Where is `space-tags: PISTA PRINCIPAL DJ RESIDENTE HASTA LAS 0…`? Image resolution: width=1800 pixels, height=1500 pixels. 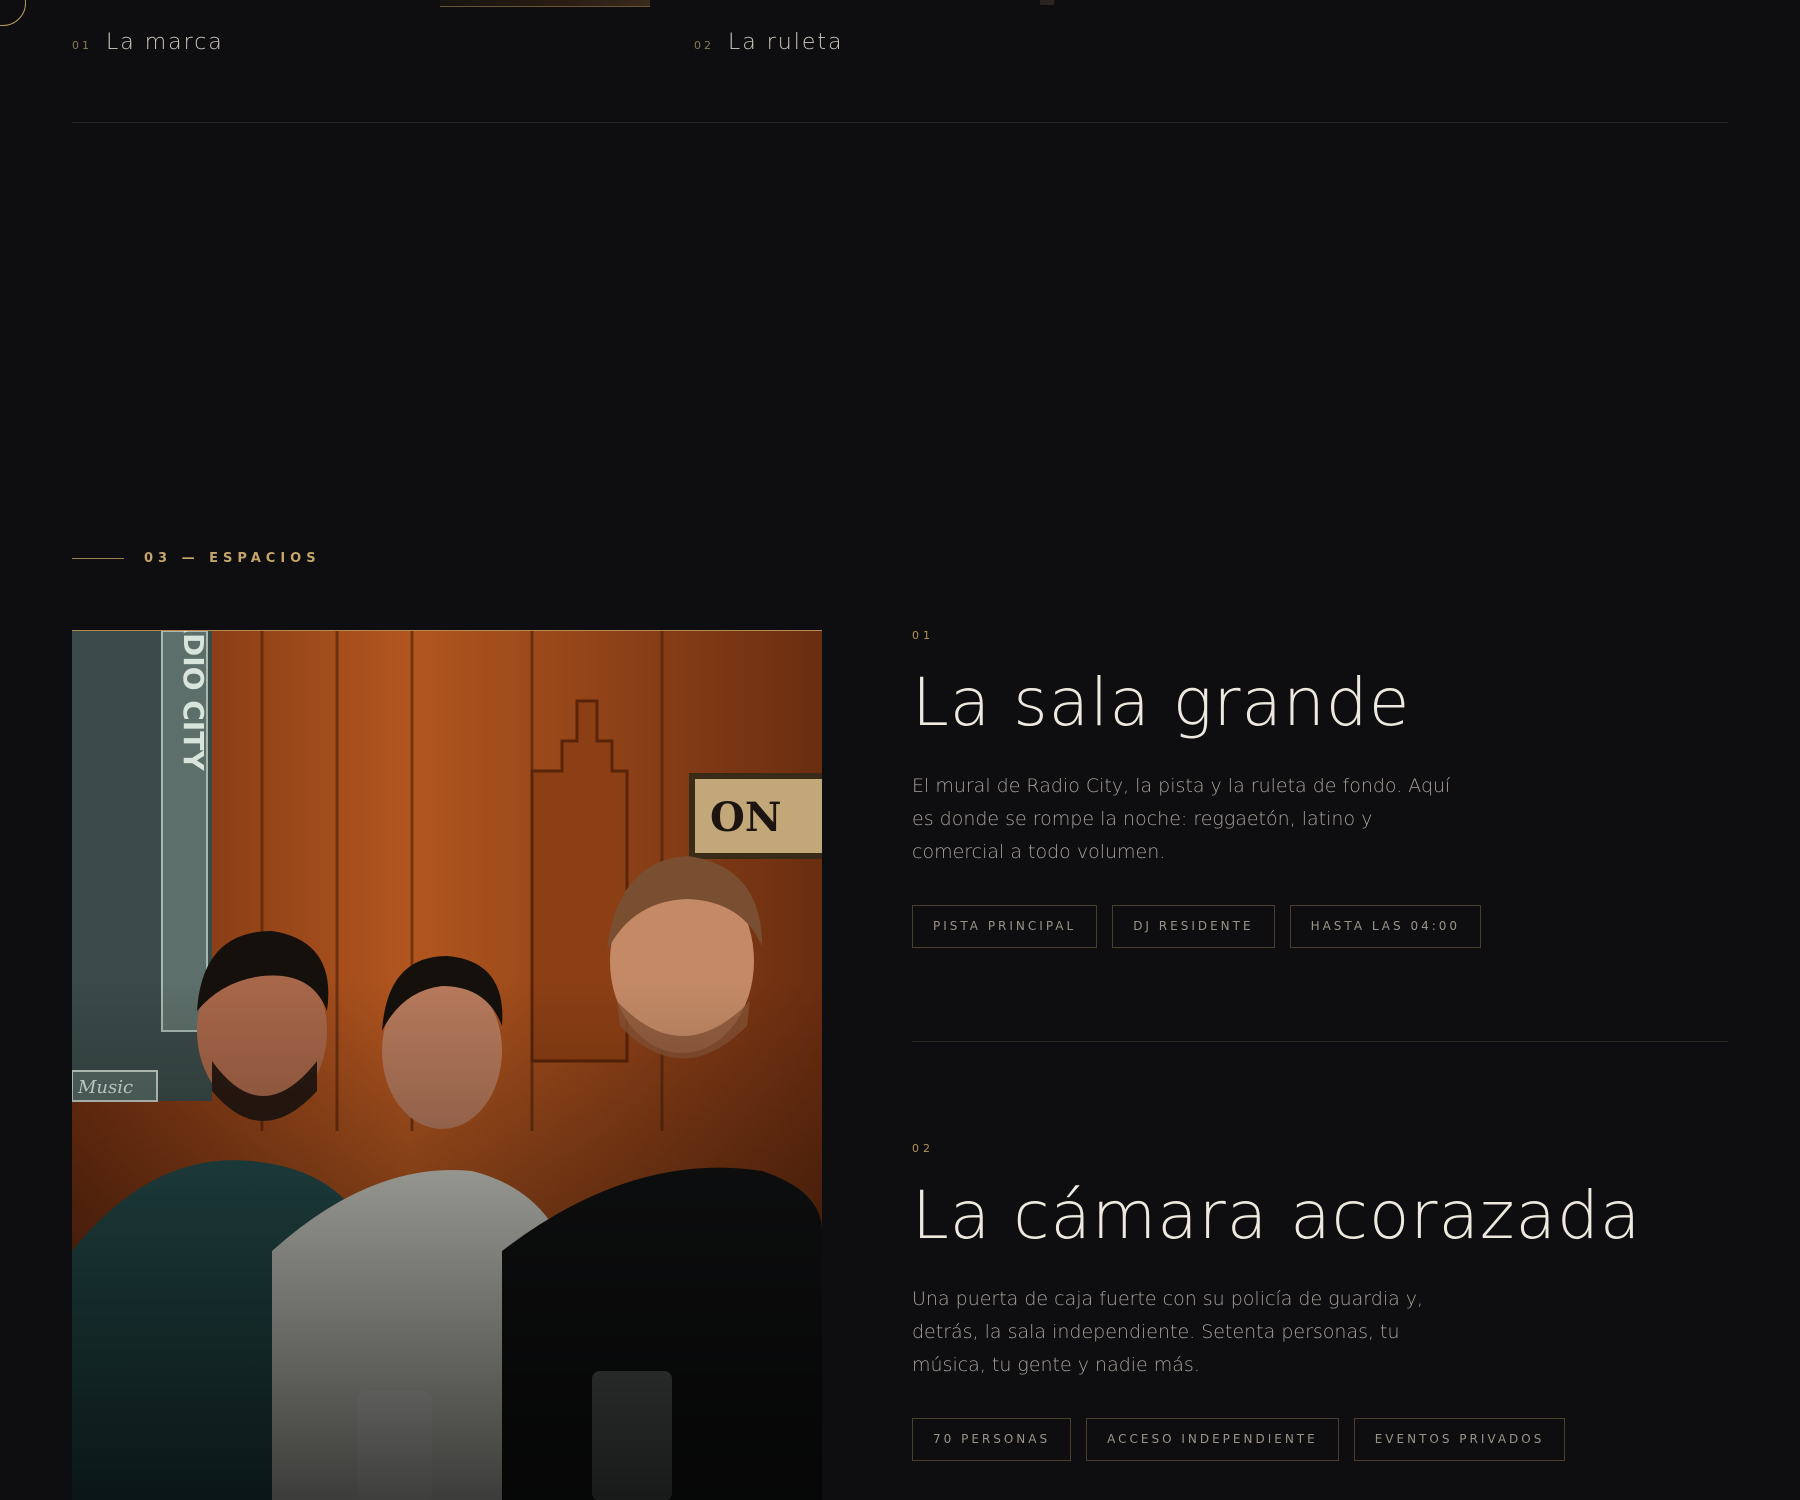 space-tags: PISTA PRINCIPAL DJ RESIDENTE HASTA LAS 0… is located at coordinates (1320, 926).